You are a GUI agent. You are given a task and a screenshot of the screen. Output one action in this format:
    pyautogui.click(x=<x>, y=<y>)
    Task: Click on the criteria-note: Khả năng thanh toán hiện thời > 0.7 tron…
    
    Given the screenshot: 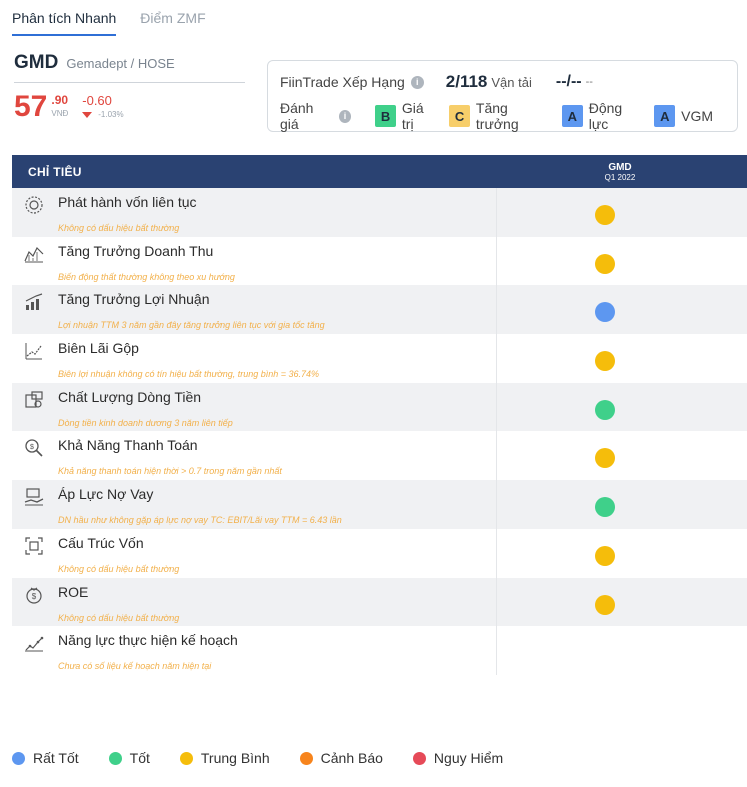 What is the action you would take?
    pyautogui.click(x=170, y=471)
    